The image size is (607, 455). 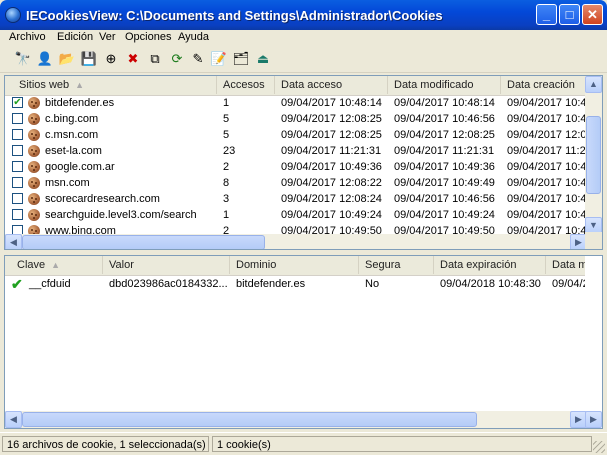 What do you see at coordinates (593, 240) in the screenshot?
I see `scroll-corner` at bounding box center [593, 240].